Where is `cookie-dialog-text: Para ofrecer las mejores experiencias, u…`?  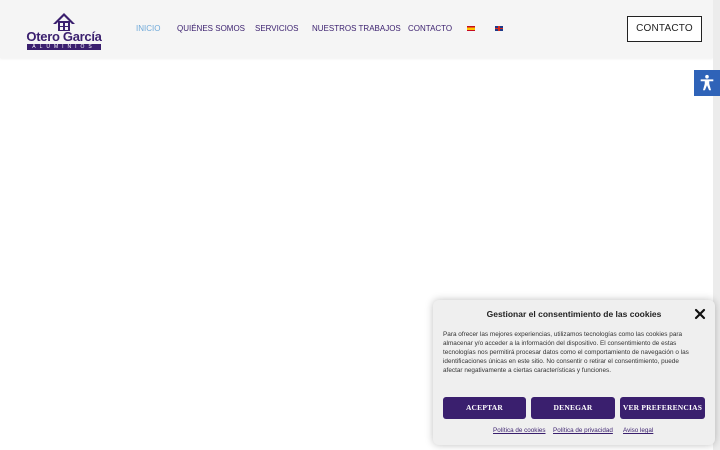 cookie-dialog-text: Para ofrecer las mejores experiencias, u… is located at coordinates (566, 352).